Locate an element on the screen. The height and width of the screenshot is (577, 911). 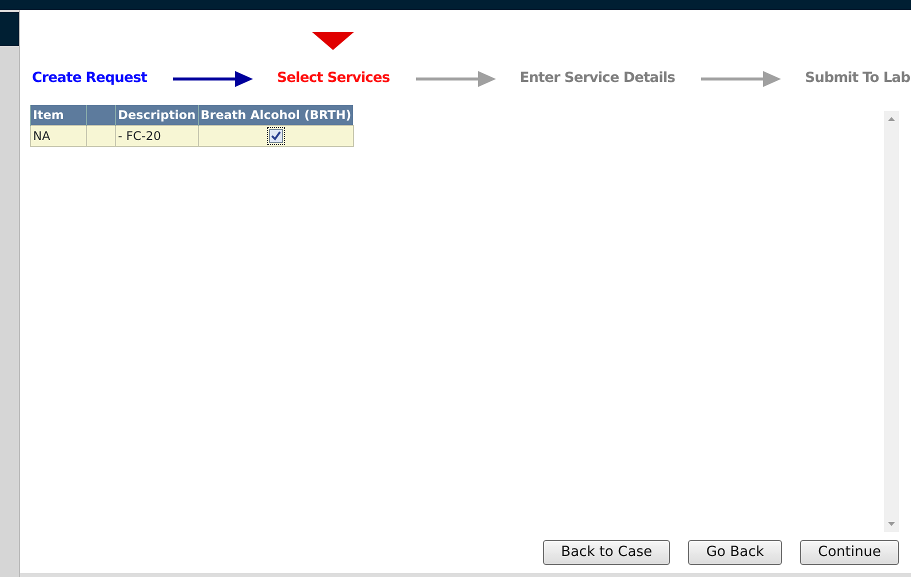
action-button: Continue is located at coordinates (849, 552).